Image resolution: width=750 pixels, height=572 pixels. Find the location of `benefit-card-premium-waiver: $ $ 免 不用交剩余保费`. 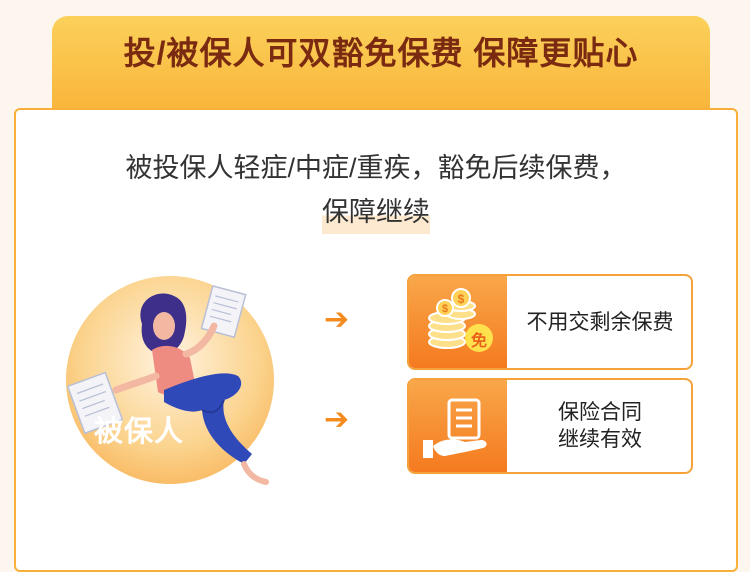

benefit-card-premium-waiver: $ $ 免 不用交剩余保费 is located at coordinates (550, 322).